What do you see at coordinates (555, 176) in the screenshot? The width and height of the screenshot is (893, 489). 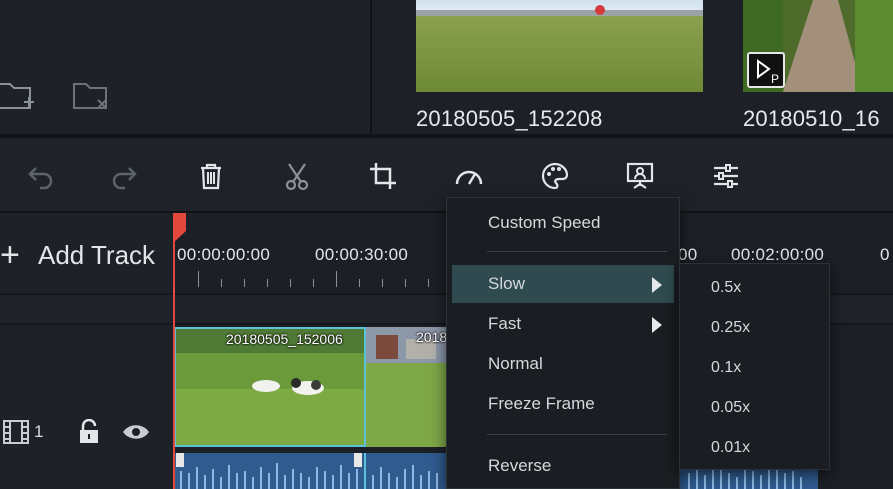 I see `palette-icon` at bounding box center [555, 176].